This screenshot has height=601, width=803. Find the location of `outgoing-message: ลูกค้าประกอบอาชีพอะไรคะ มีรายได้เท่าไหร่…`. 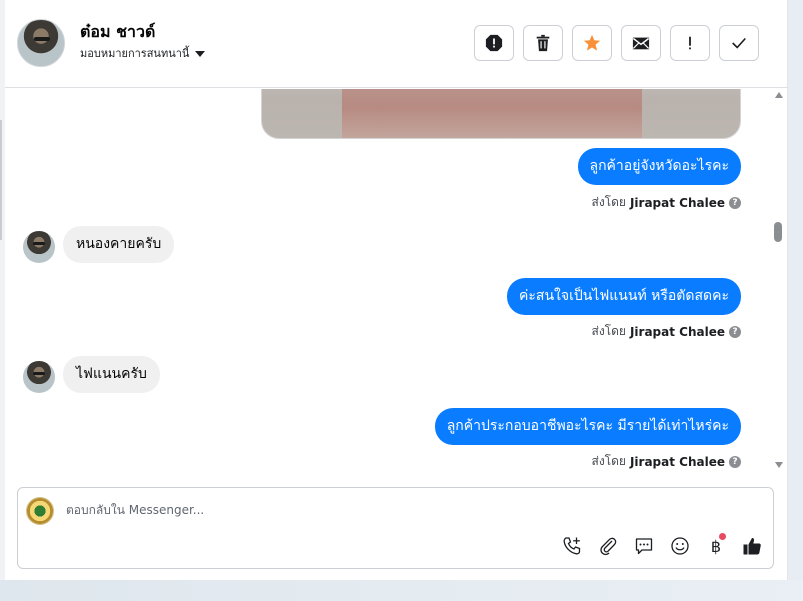

outgoing-message: ลูกค้าประกอบอาชีพอะไรคะ มีรายได้เท่าไหร่… is located at coordinates (587, 426).